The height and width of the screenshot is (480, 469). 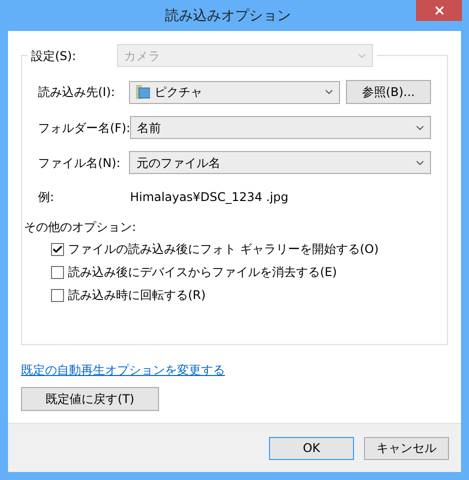 What do you see at coordinates (227, 16) in the screenshot?
I see `window-title: 読み込みオプション` at bounding box center [227, 16].